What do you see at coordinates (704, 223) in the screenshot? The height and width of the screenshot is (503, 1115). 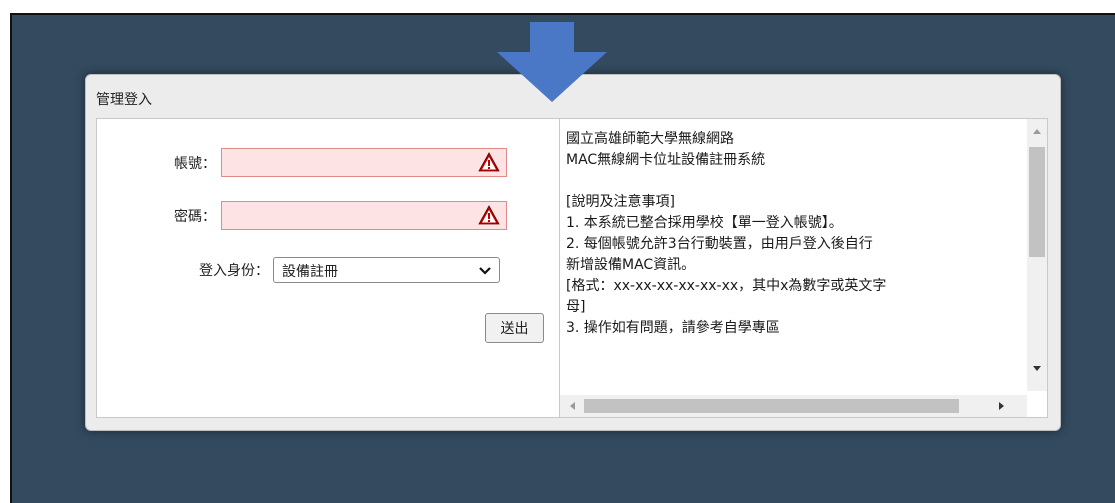 I see `info-line: 1. 本系統已整合採用學校【單一登入帳號】。` at bounding box center [704, 223].